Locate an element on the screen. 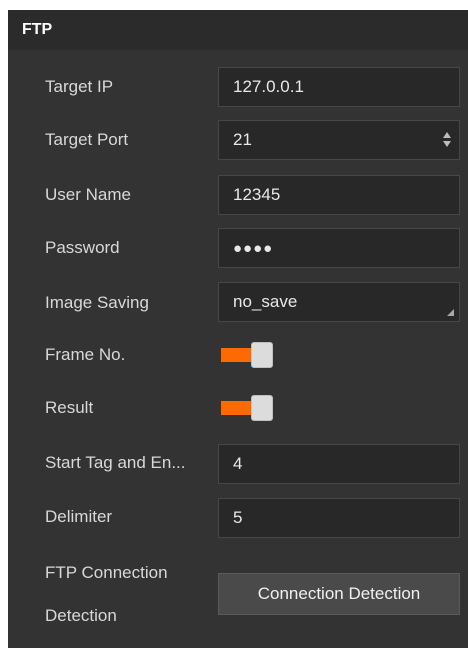 Image resolution: width=468 pixels, height=648 pixels. ftp-connection-detection-label-line2: Detection is located at coordinates (81, 615).